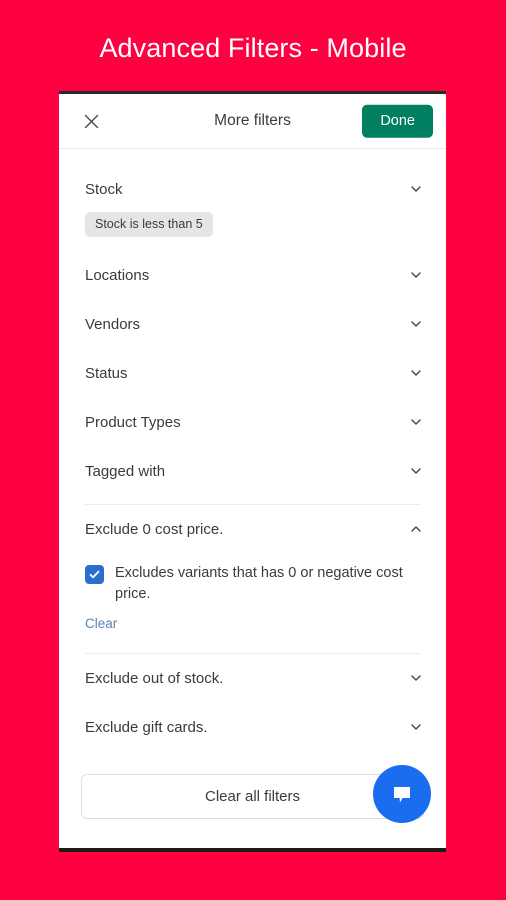 The width and height of the screenshot is (506, 900). I want to click on filter-row-status: Status, so click(252, 373).